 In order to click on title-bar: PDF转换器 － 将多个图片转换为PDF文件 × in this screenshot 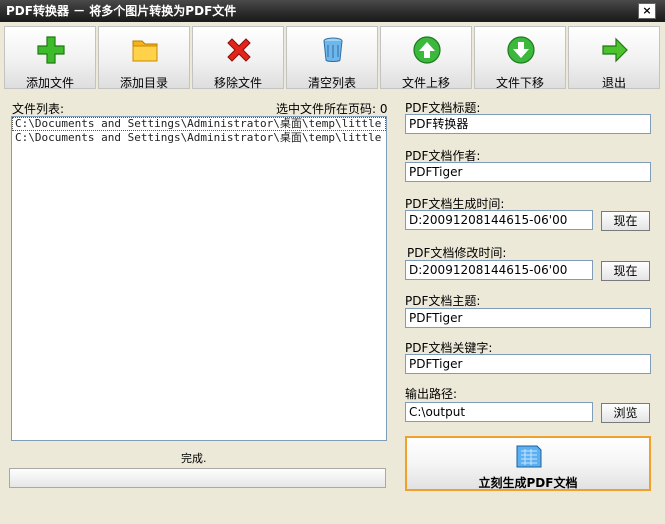, I will do `click(332, 11)`.